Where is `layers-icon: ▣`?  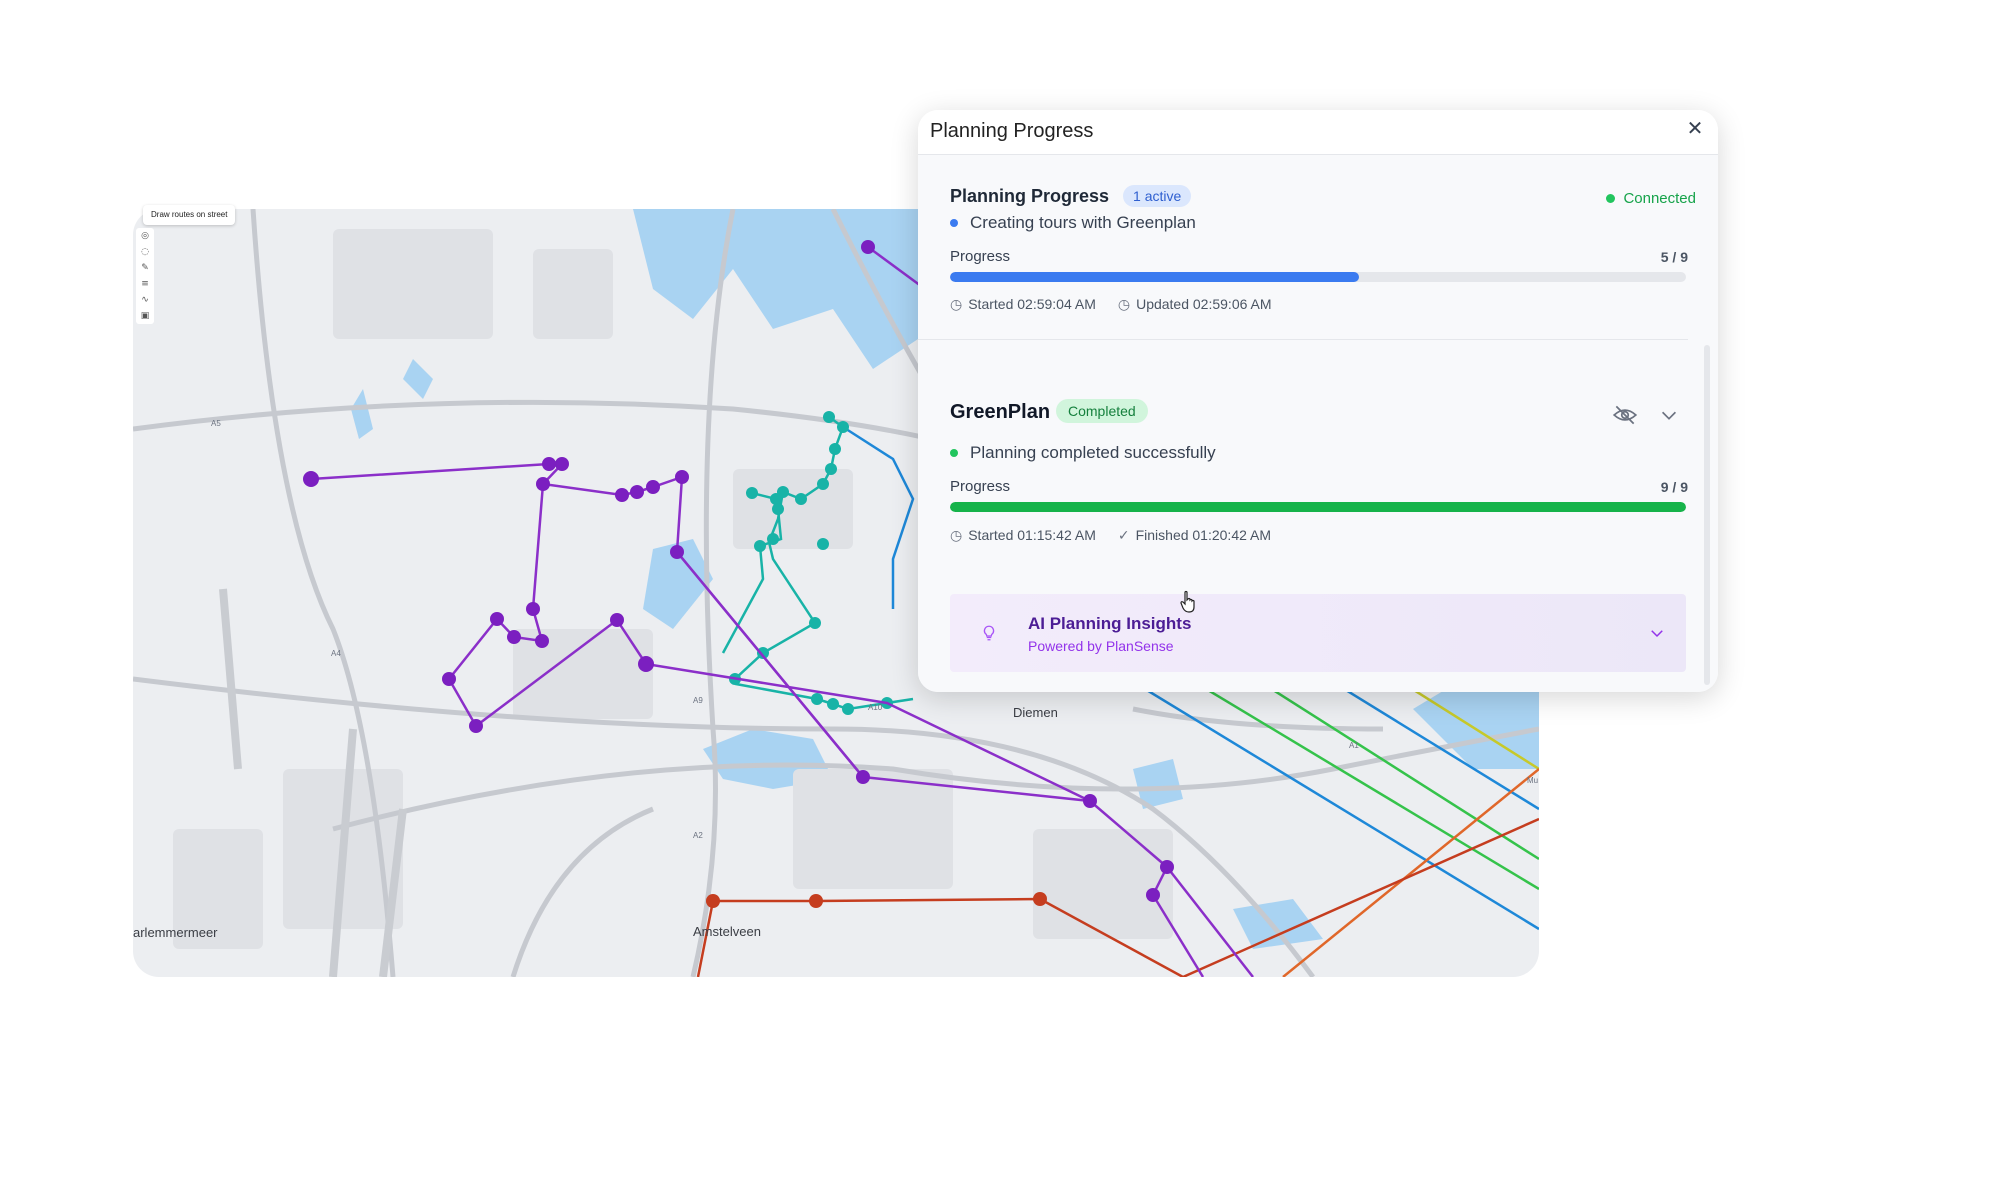 layers-icon: ▣ is located at coordinates (145, 316).